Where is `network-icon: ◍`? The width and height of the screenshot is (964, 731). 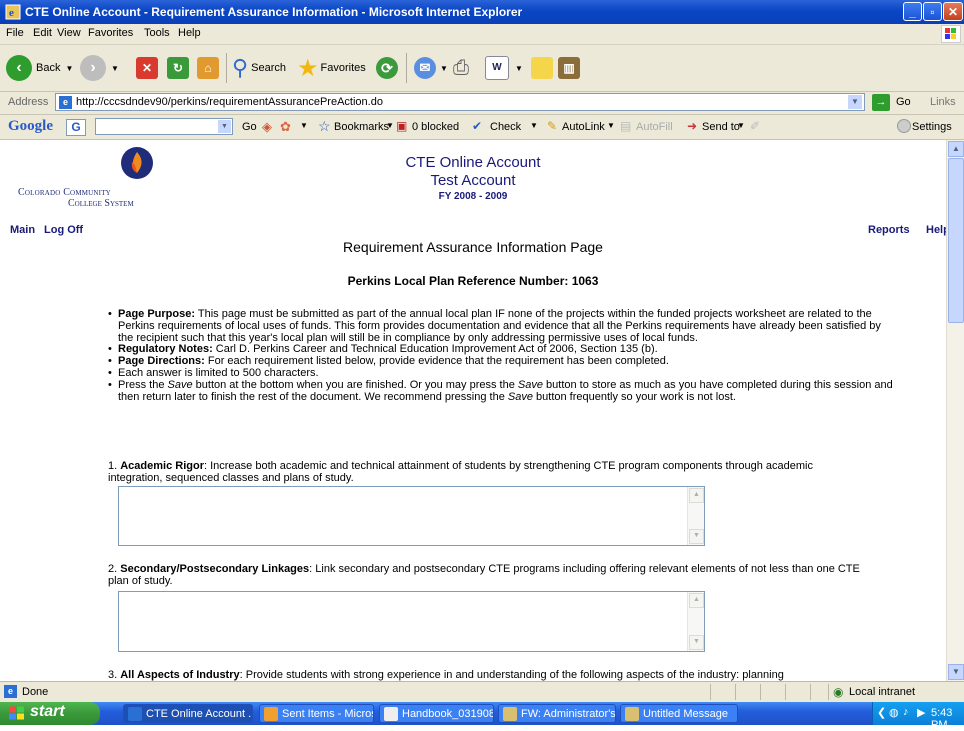
network-icon: ◍ is located at coordinates (894, 712).